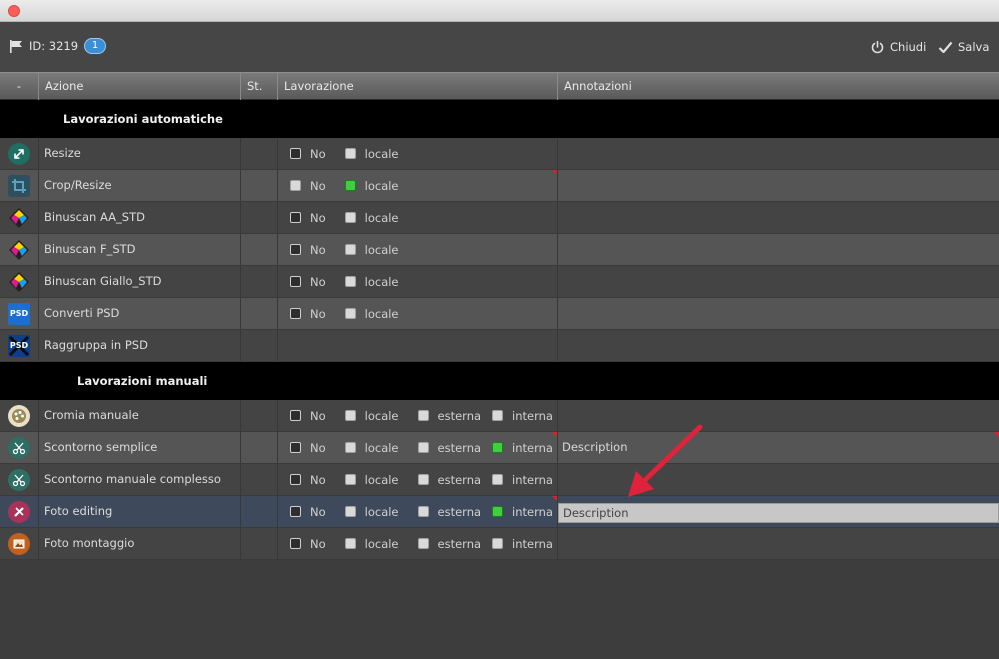 Image resolution: width=999 pixels, height=659 pixels. Describe the element at coordinates (499, 314) in the screenshot. I see `table-row: PSD Converti PSD No locale` at that location.